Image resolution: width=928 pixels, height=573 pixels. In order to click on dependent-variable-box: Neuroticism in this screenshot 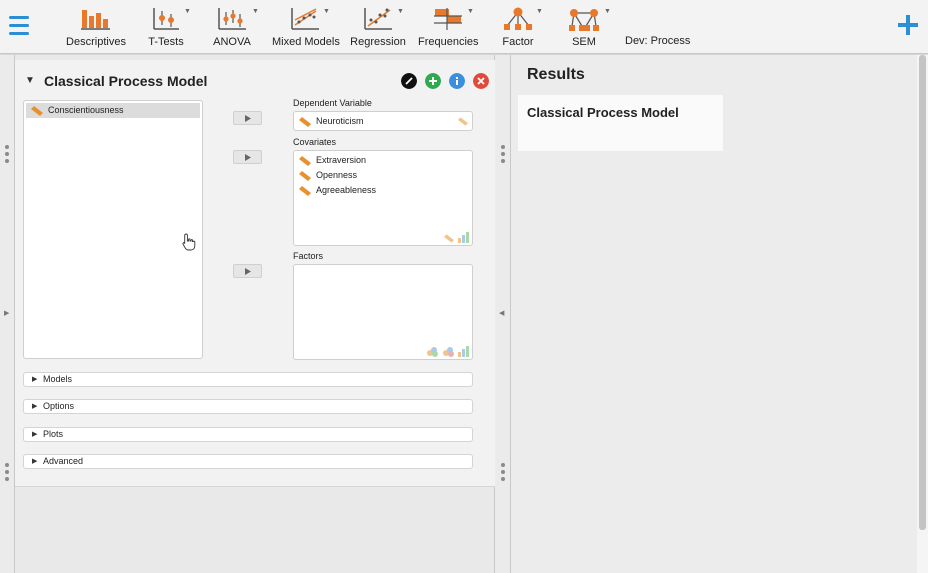, I will do `click(383, 121)`.